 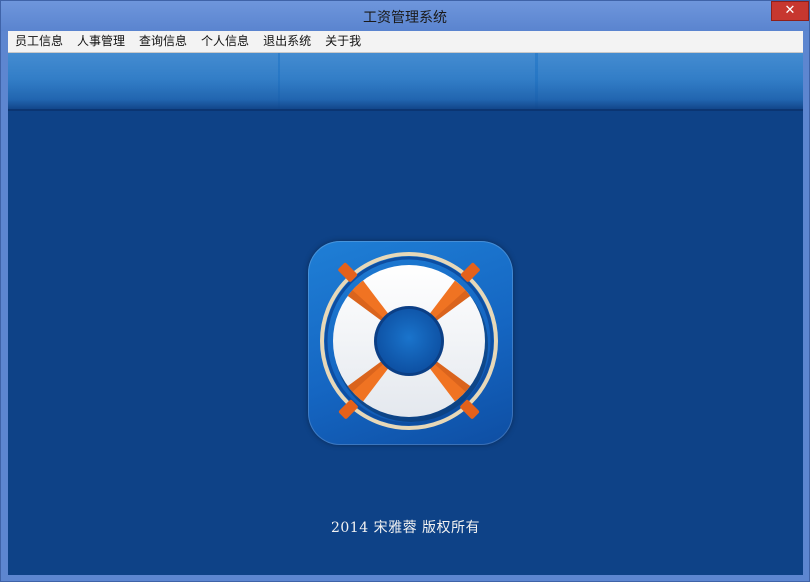 I want to click on menu-personnel: 人事管理, so click(x=101, y=41).